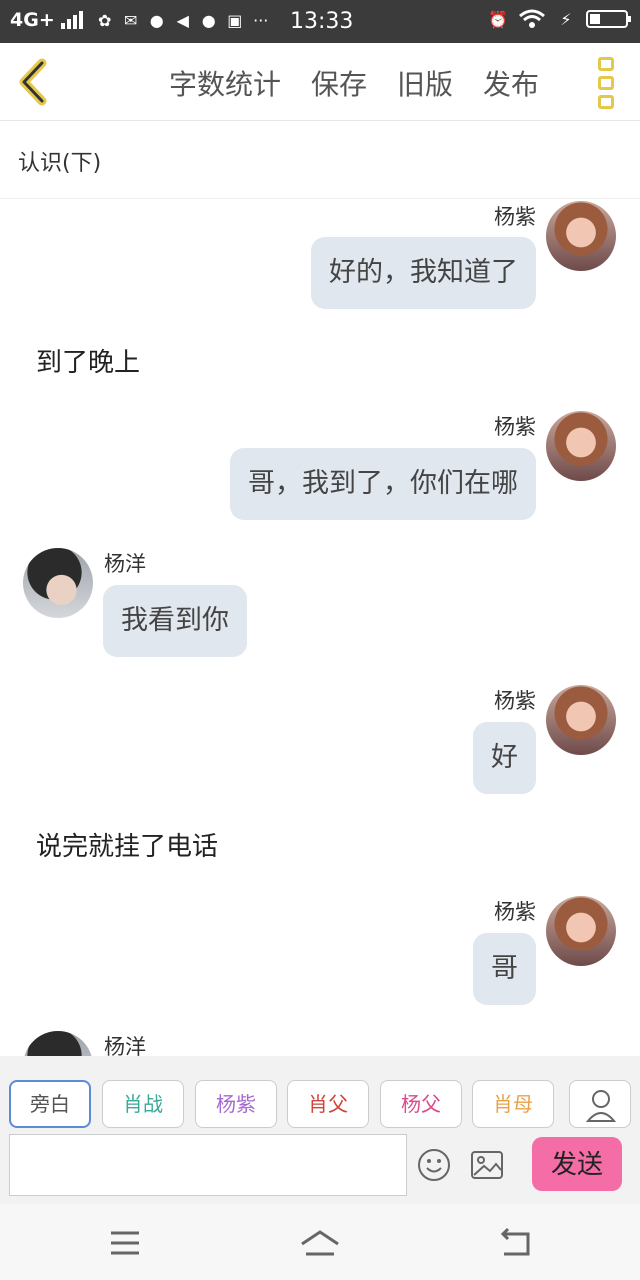  Describe the element at coordinates (320, 160) in the screenshot. I see `chapter-title: 认识(下)` at that location.